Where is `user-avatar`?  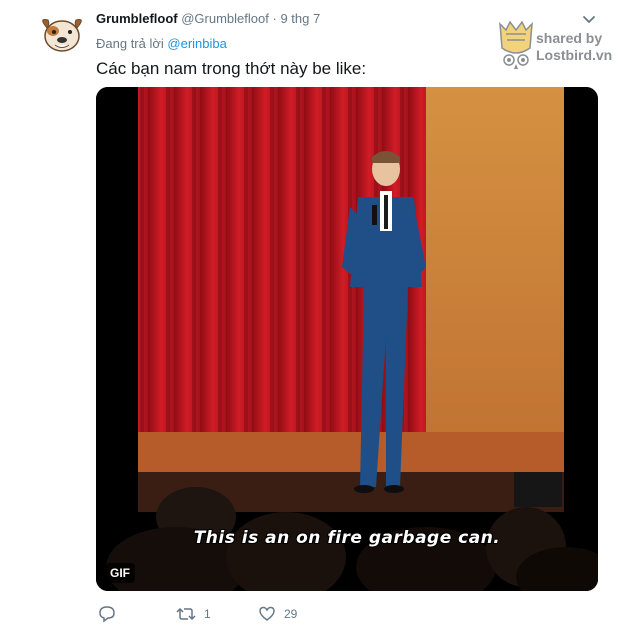 user-avatar is located at coordinates (62, 34).